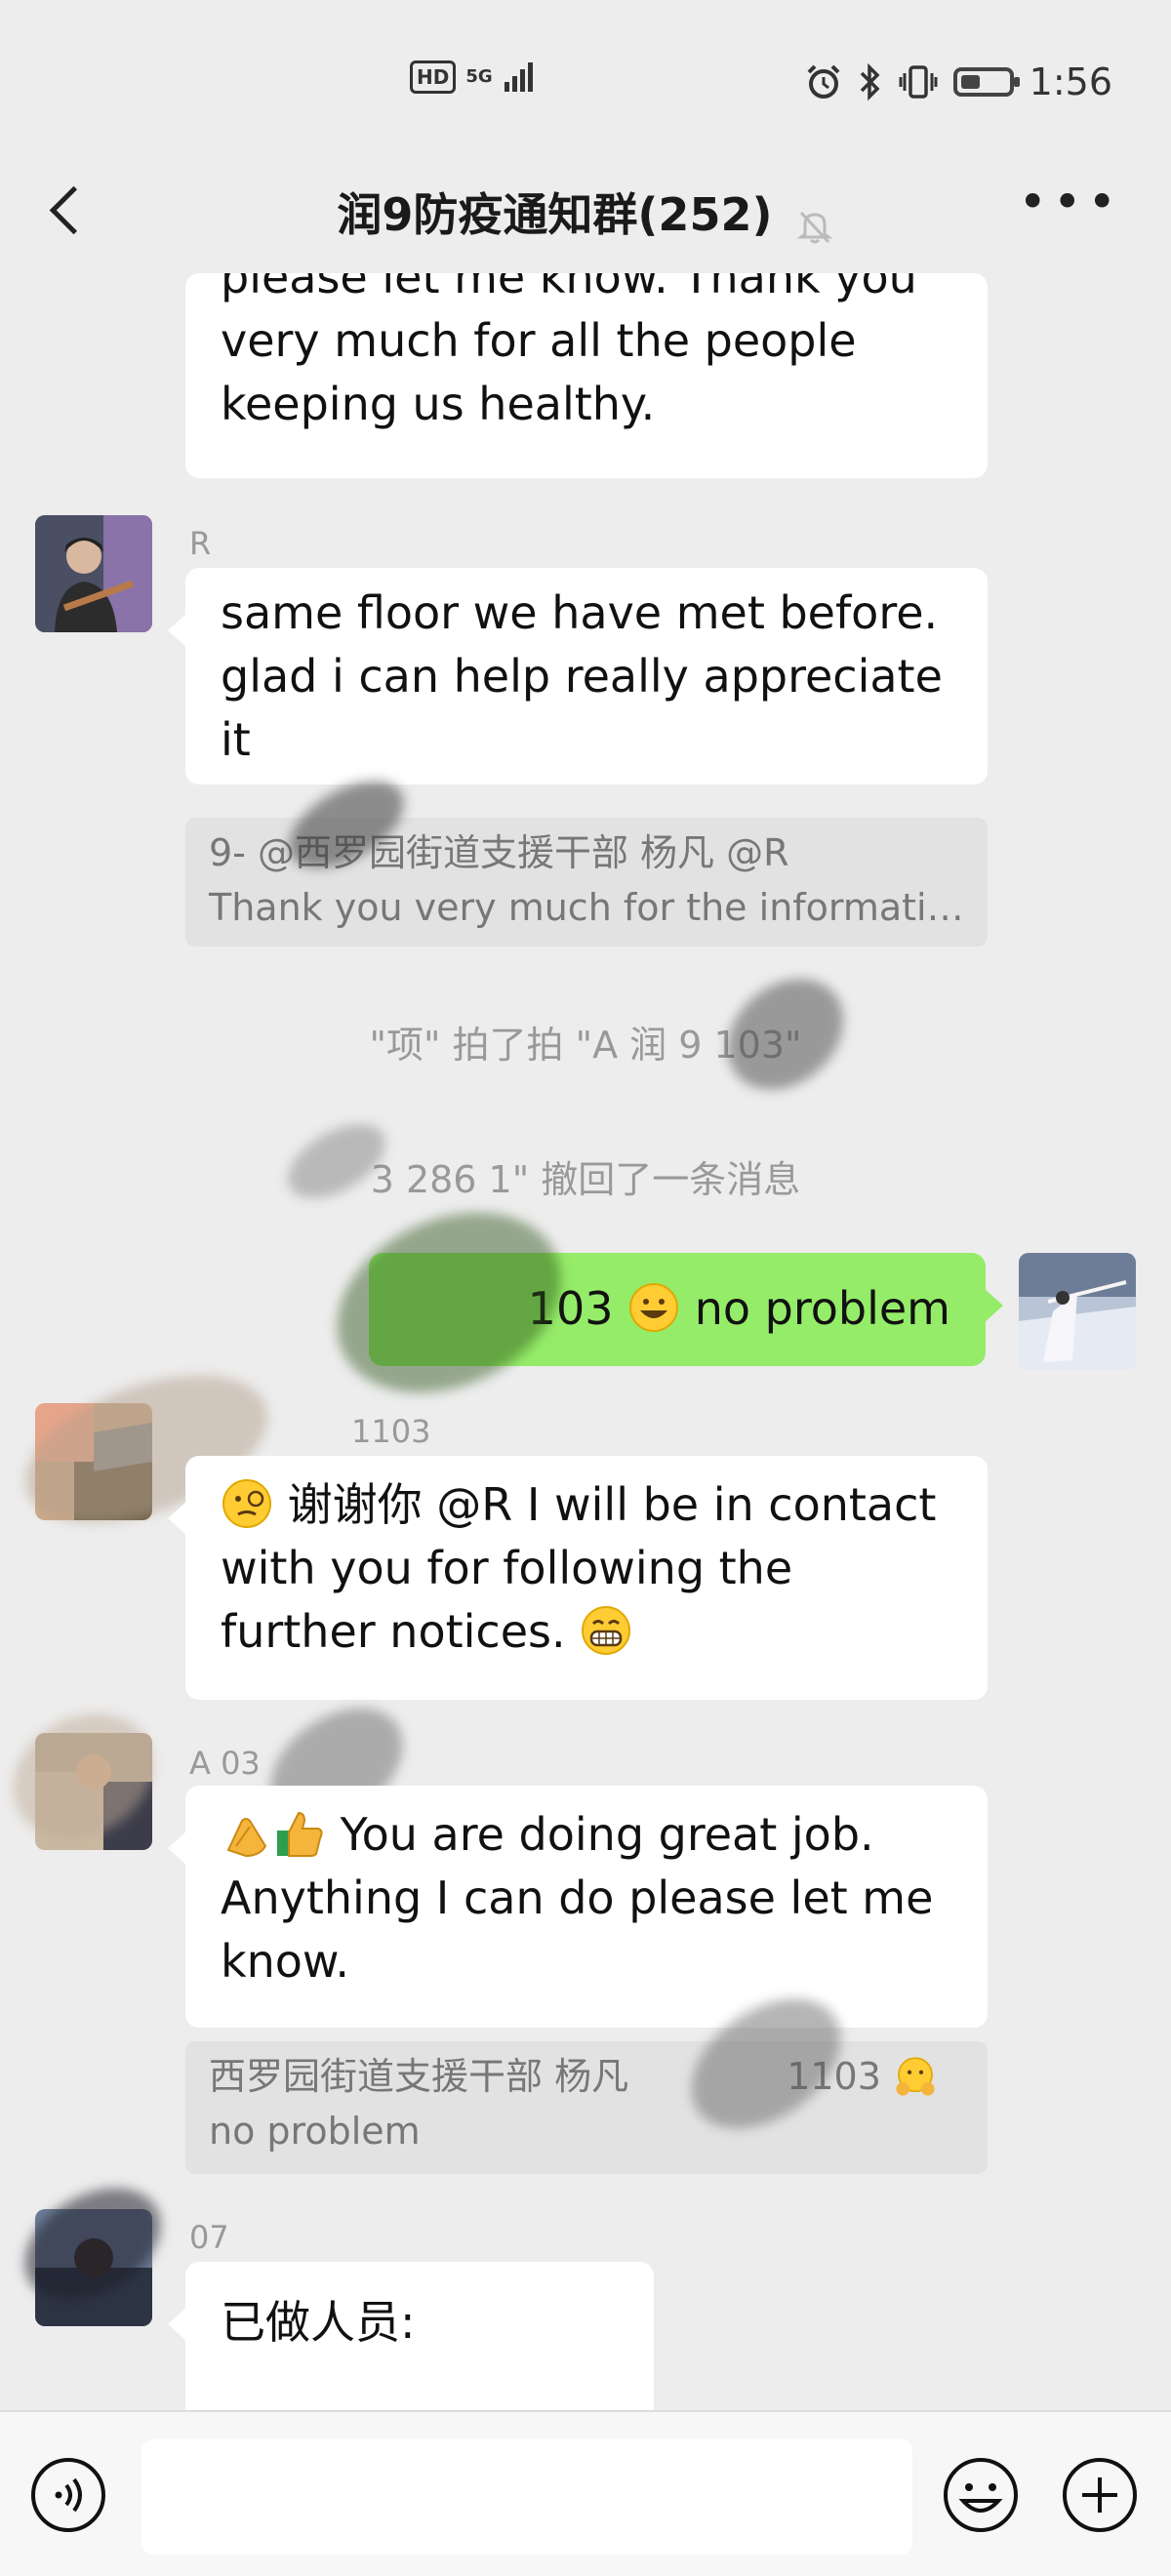 This screenshot has height=2576, width=1171. Describe the element at coordinates (654, 1307) in the screenshot. I see `grinning-face-emoji` at that location.